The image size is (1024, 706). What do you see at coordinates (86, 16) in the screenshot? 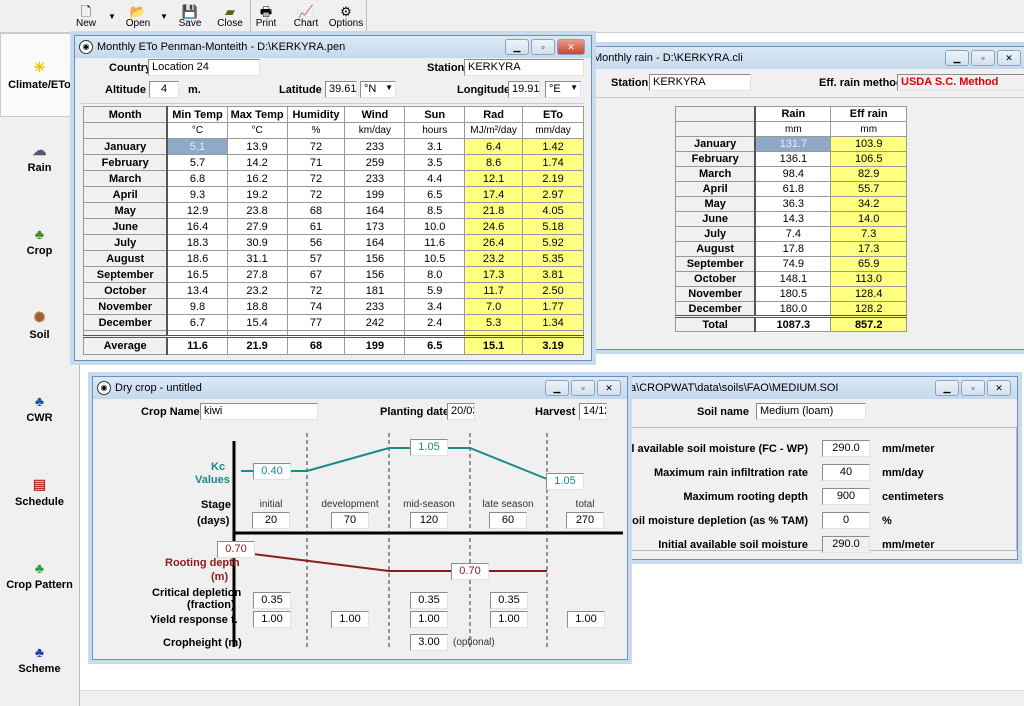
I see `new-button: 🗋 New` at bounding box center [86, 16].